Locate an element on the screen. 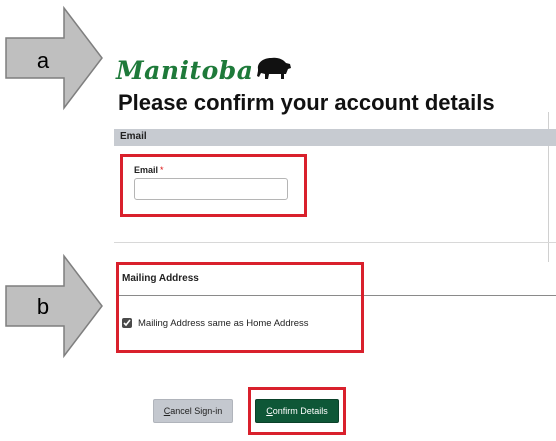 Image resolution: width=556 pixels, height=441 pixels. callout-b-letter: b is located at coordinates (43, 306).